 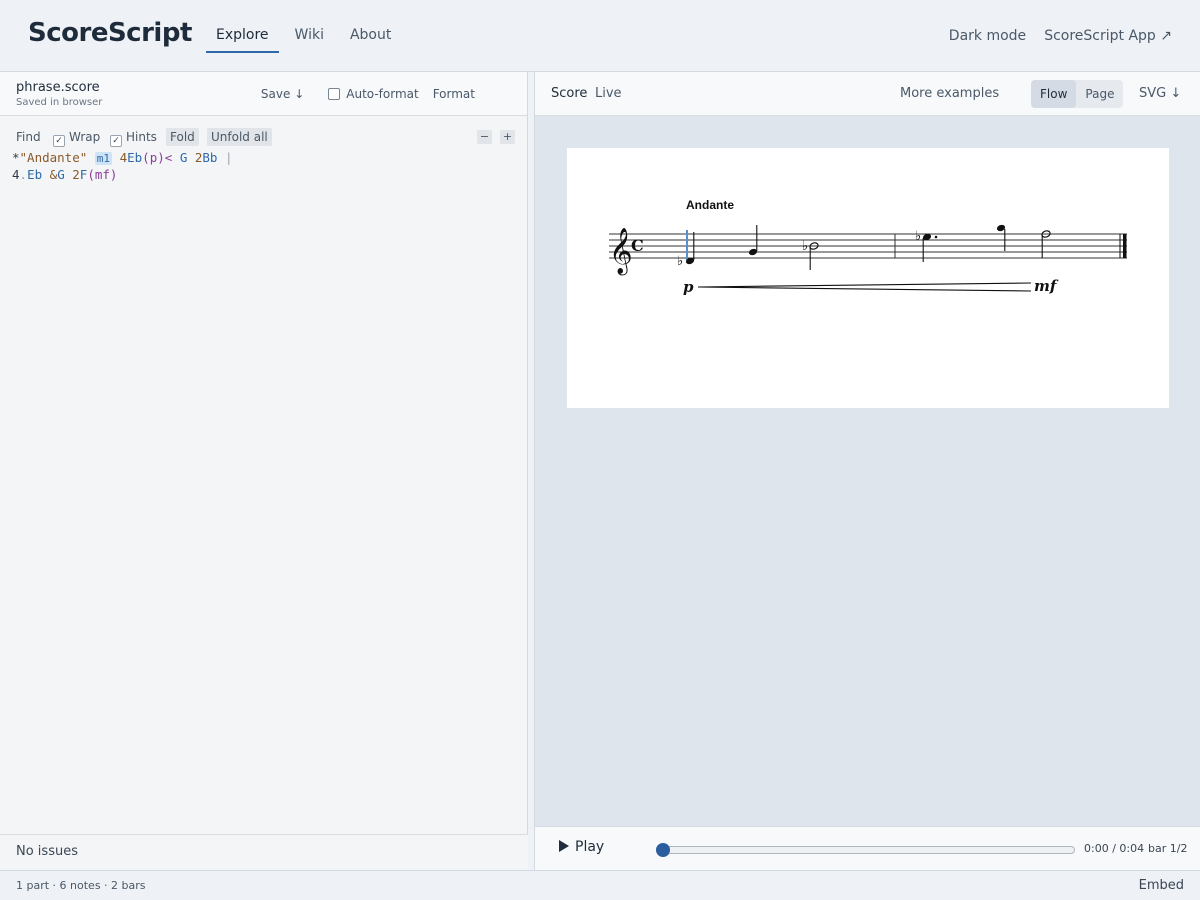 I want to click on nav-wiki: Wiki, so click(x=309, y=36).